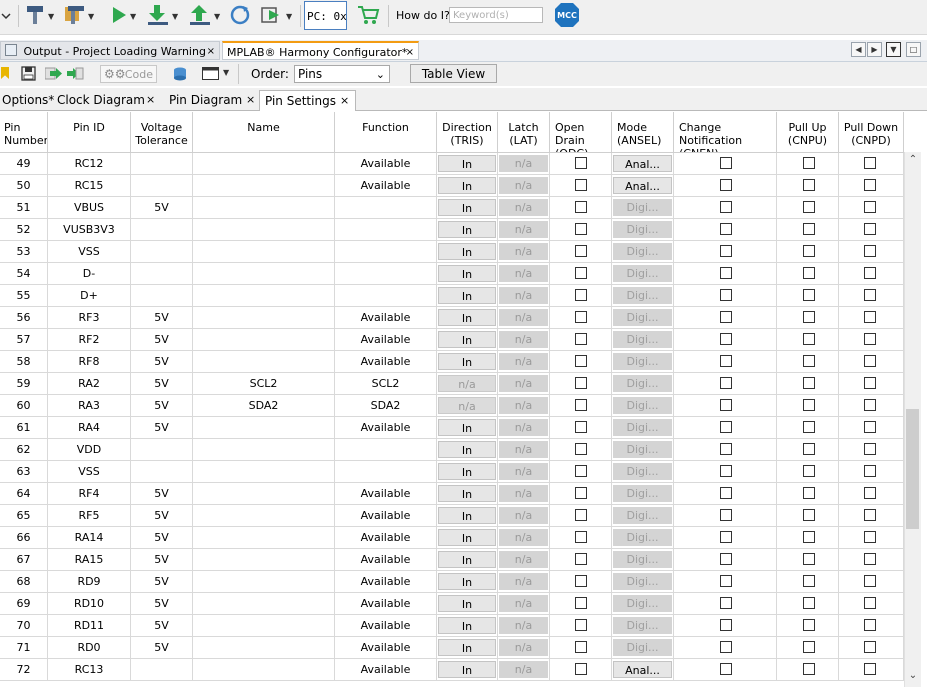 This screenshot has width=927, height=689. Describe the element at coordinates (29, 100) in the screenshot. I see `tab-options: Options*` at that location.